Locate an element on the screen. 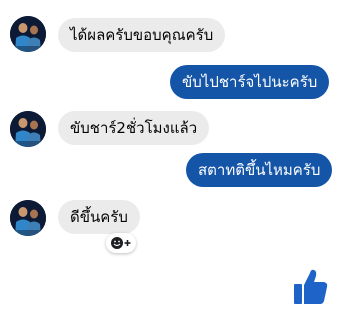  like-button is located at coordinates (311, 286).